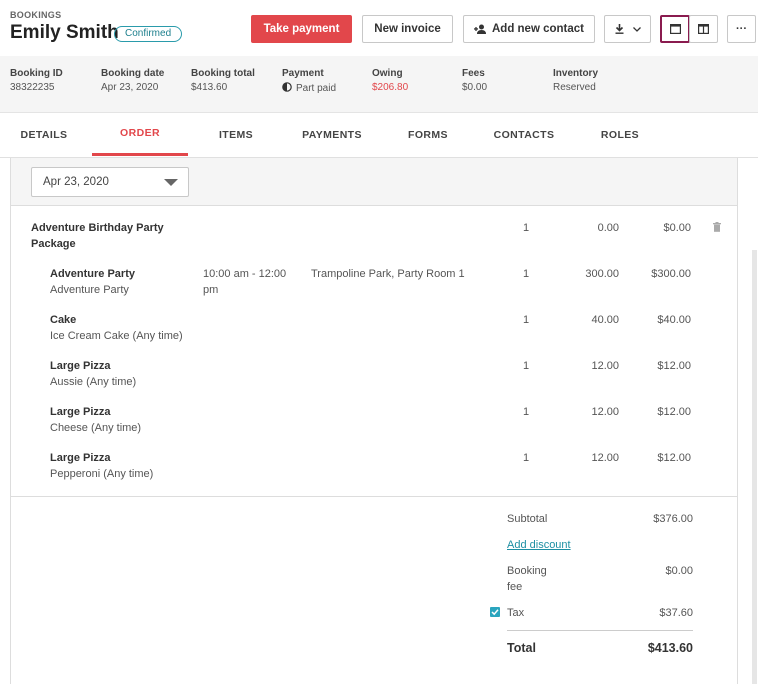 The width and height of the screenshot is (758, 684). Describe the element at coordinates (679, 571) in the screenshot. I see `booking-fee-value: $0.00` at that location.